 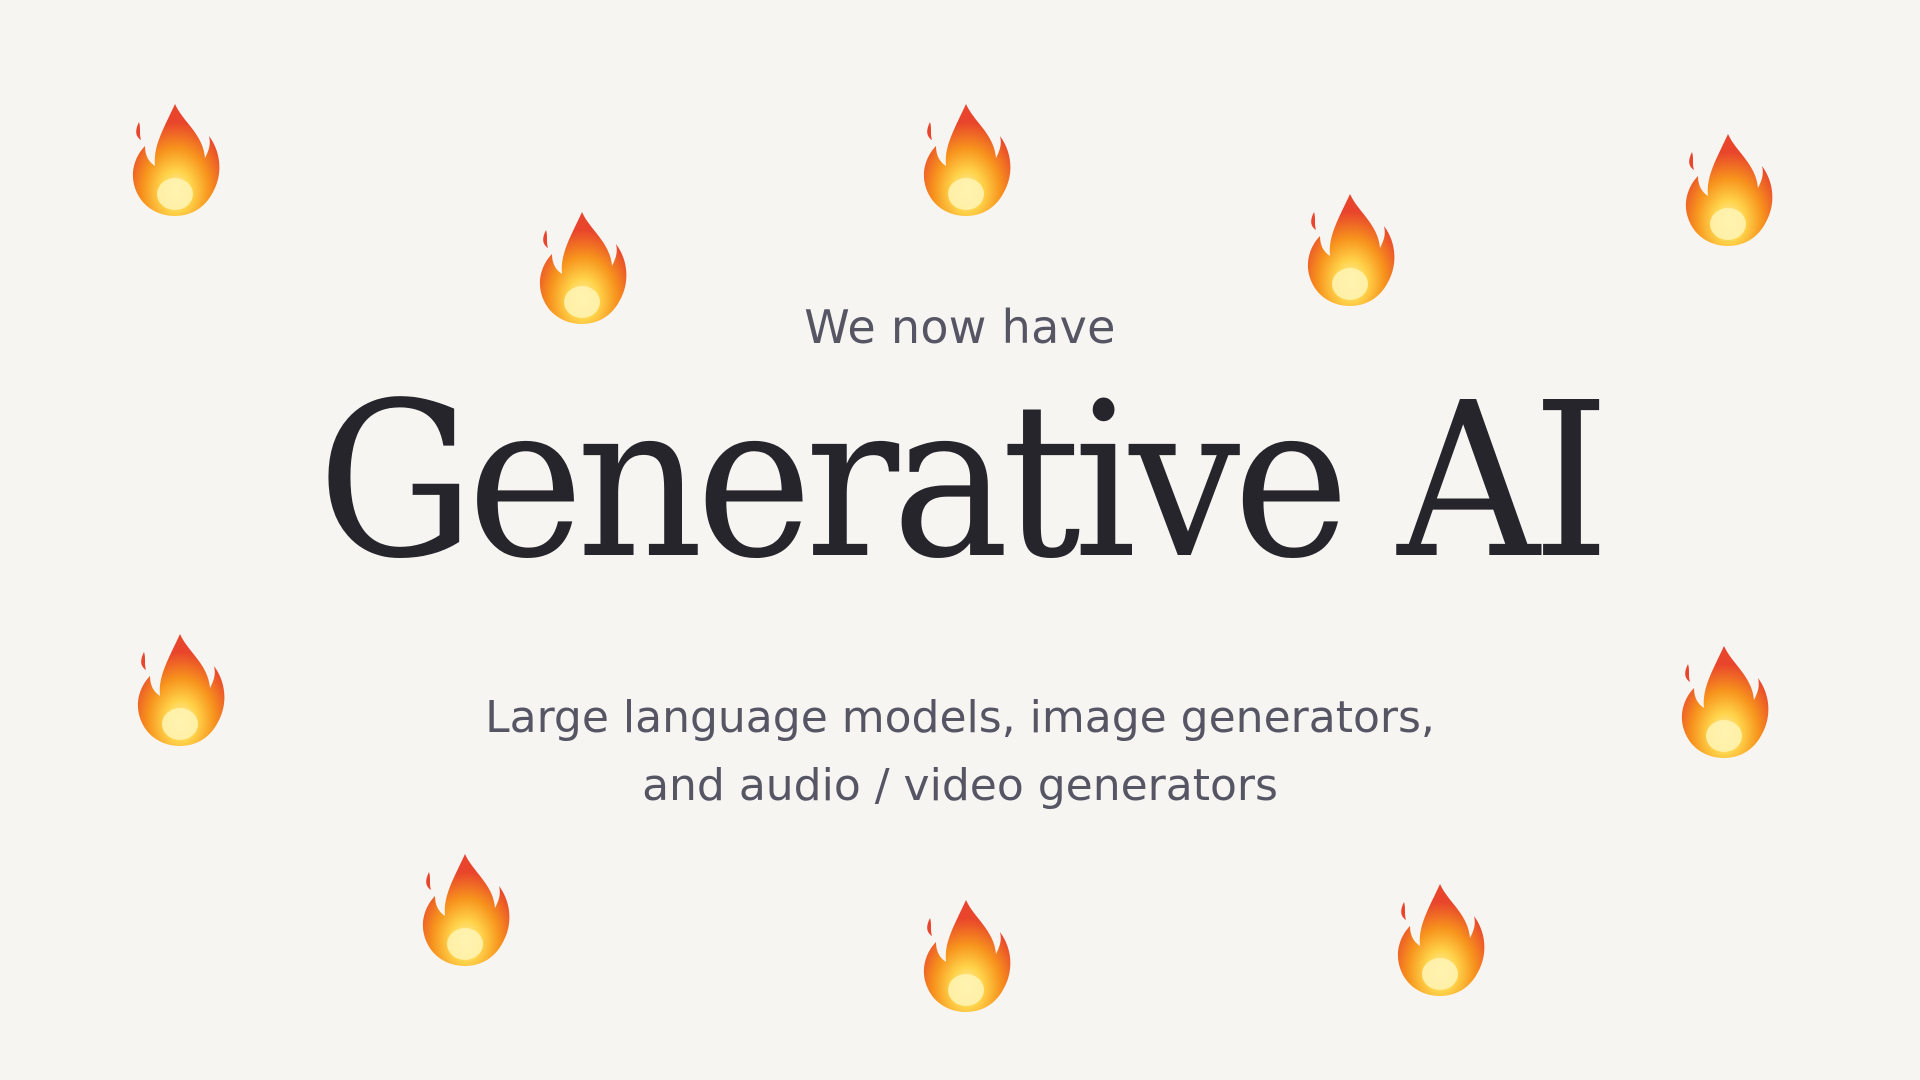 I want to click on subtitle-line-1: Large language models, image generators,, so click(x=960, y=717).